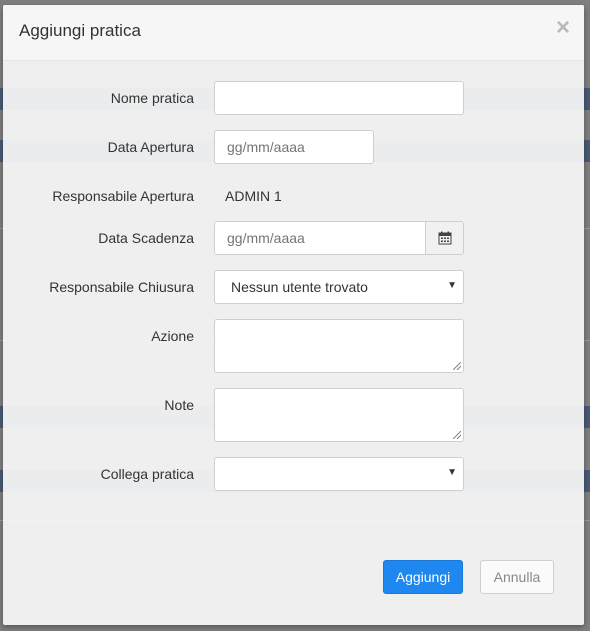 The width and height of the screenshot is (590, 631). Describe the element at coordinates (339, 415) in the screenshot. I see `note-textarea` at that location.